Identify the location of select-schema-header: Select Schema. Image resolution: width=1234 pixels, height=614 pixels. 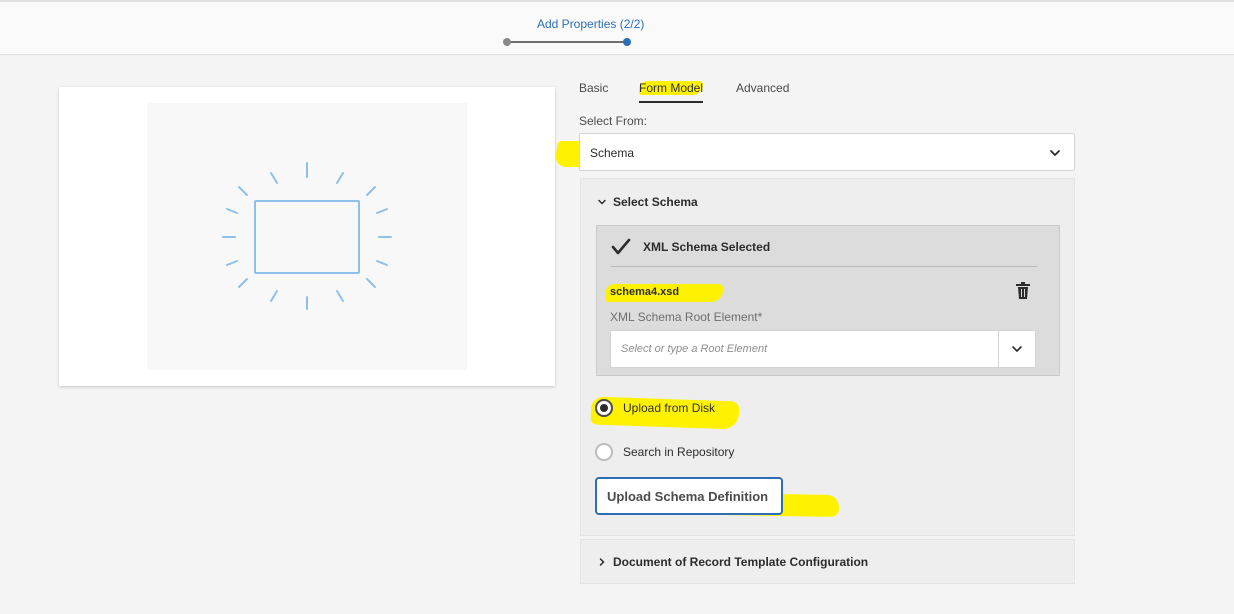
(647, 202).